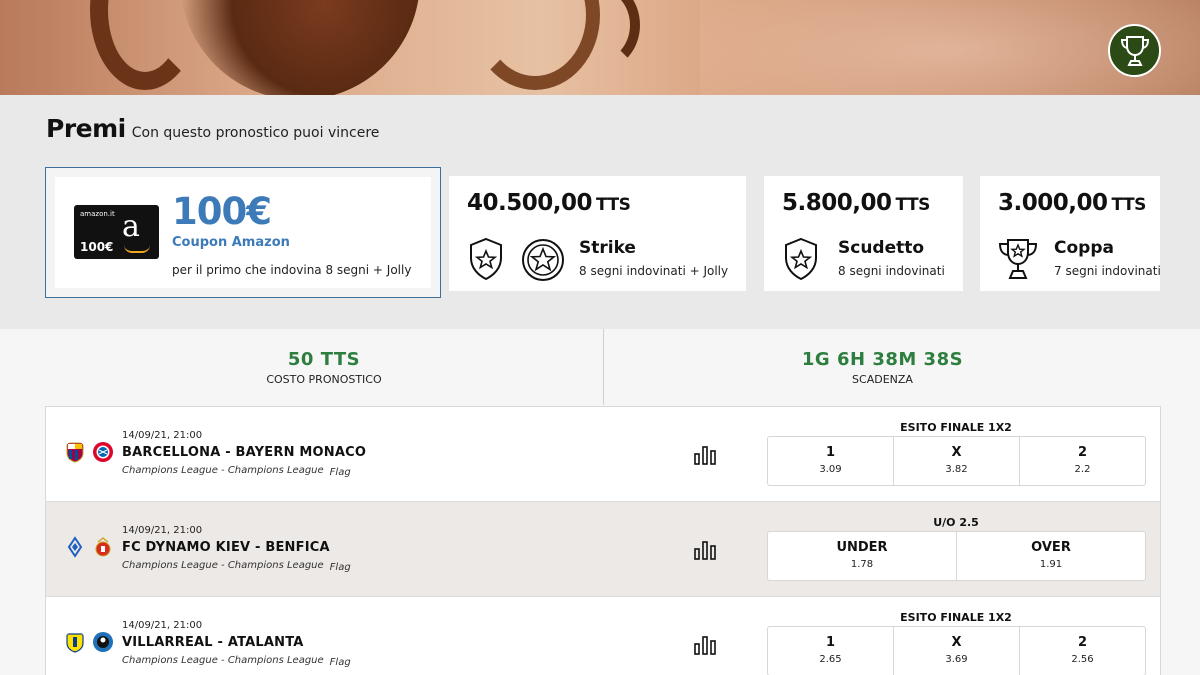 This screenshot has height=675, width=1200. I want to click on gift-card-brand: amazon.it, so click(97, 214).